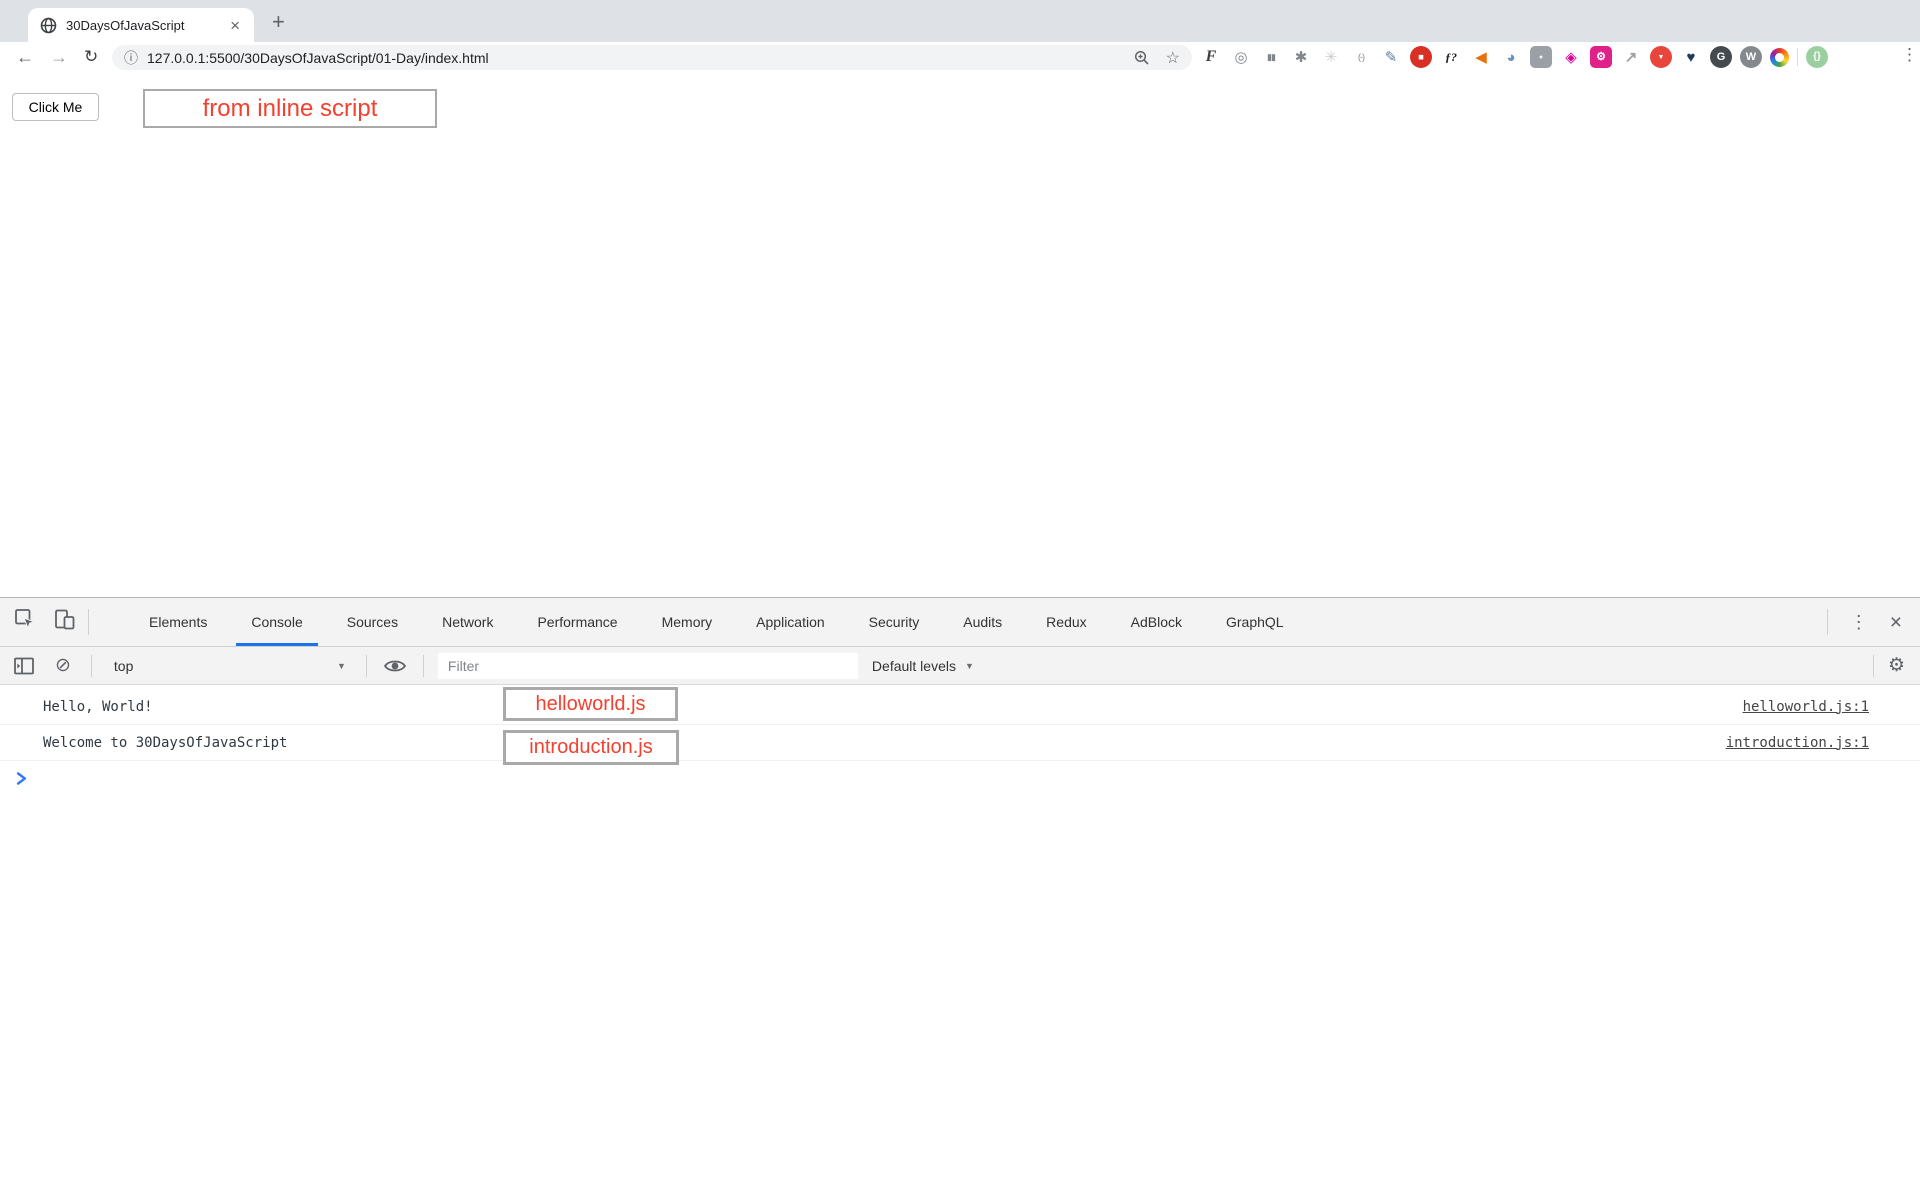  What do you see at coordinates (1541, 57) in the screenshot?
I see `camera-extension-icon: ●` at bounding box center [1541, 57].